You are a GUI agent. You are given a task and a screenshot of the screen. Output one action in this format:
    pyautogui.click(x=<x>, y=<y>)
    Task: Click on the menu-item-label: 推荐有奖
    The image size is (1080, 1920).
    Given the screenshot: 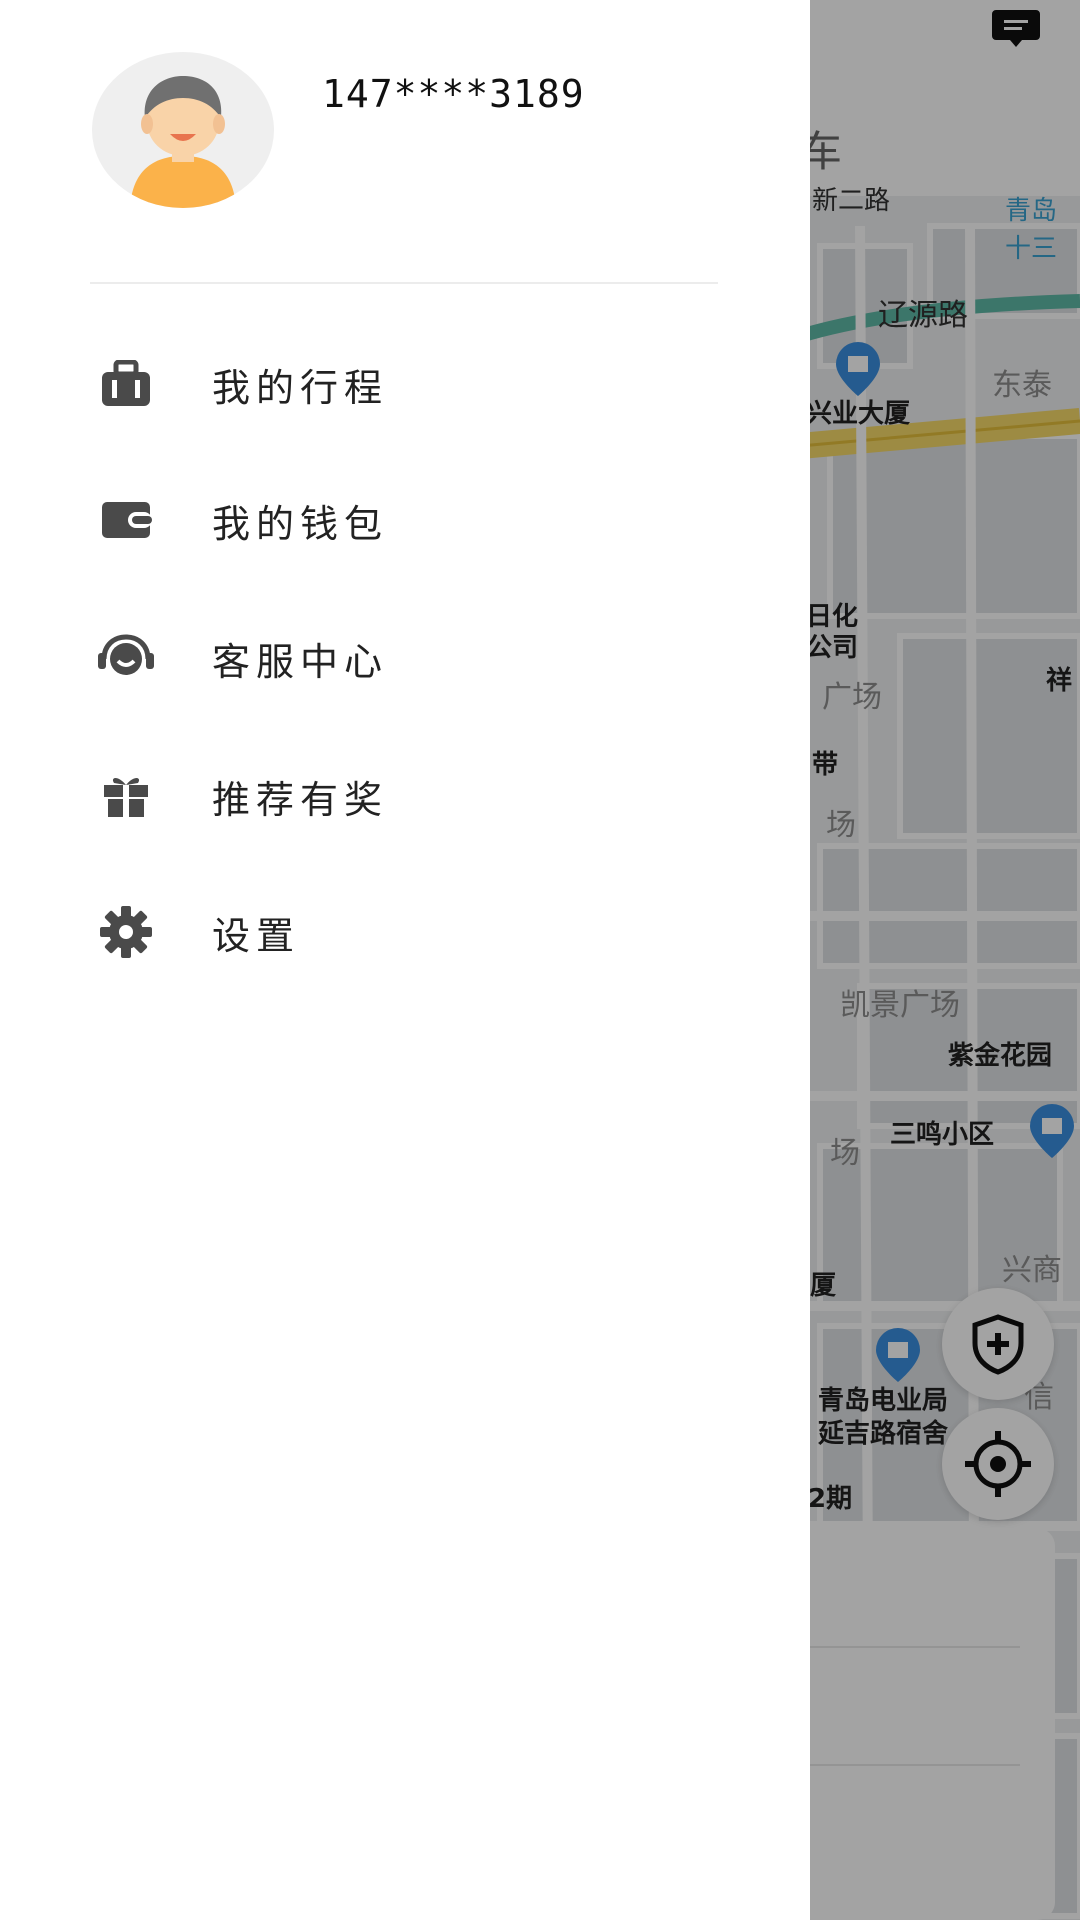 What is the action you would take?
    pyautogui.click(x=300, y=799)
    